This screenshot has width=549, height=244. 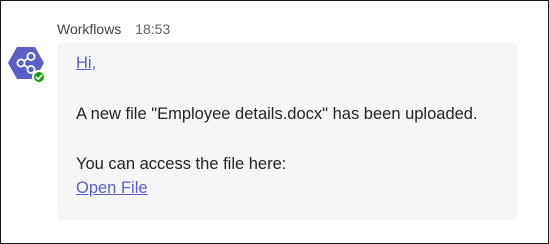 What do you see at coordinates (86, 63) in the screenshot?
I see `greeting-link: Hi,` at bounding box center [86, 63].